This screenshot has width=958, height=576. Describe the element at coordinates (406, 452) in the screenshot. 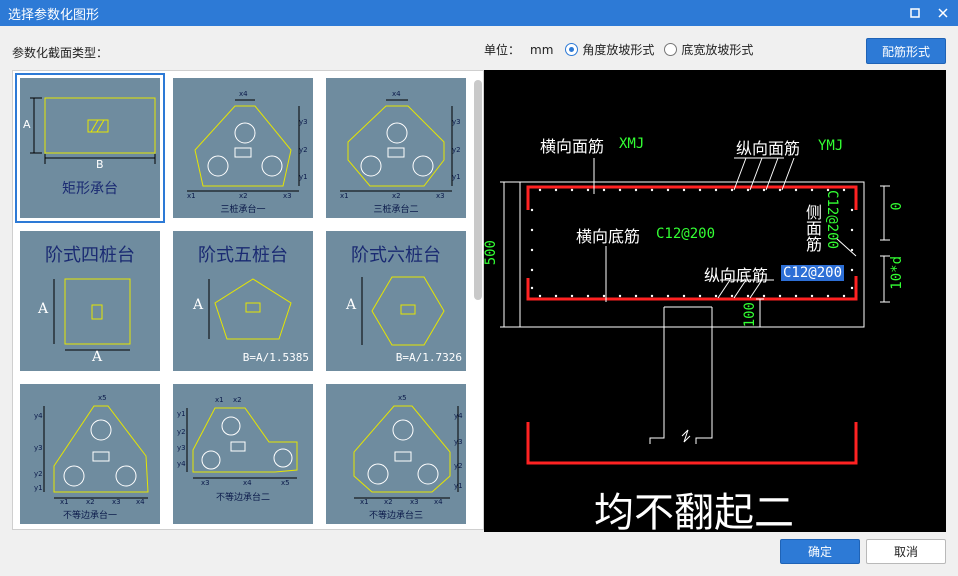

I see `unequal-cap-3-drawing` at that location.